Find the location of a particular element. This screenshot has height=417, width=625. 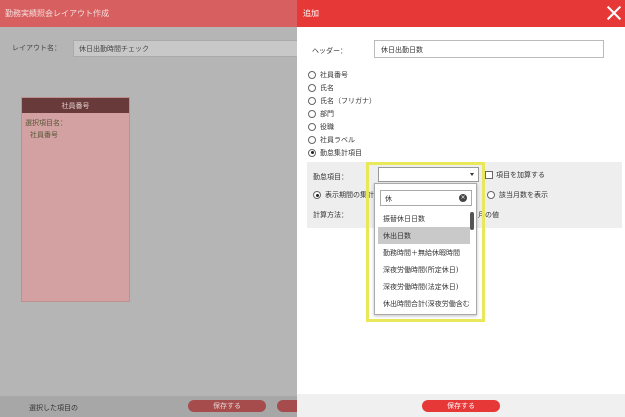

radio-option-attendance-item: 勤怠集計項目 is located at coordinates (342, 152).